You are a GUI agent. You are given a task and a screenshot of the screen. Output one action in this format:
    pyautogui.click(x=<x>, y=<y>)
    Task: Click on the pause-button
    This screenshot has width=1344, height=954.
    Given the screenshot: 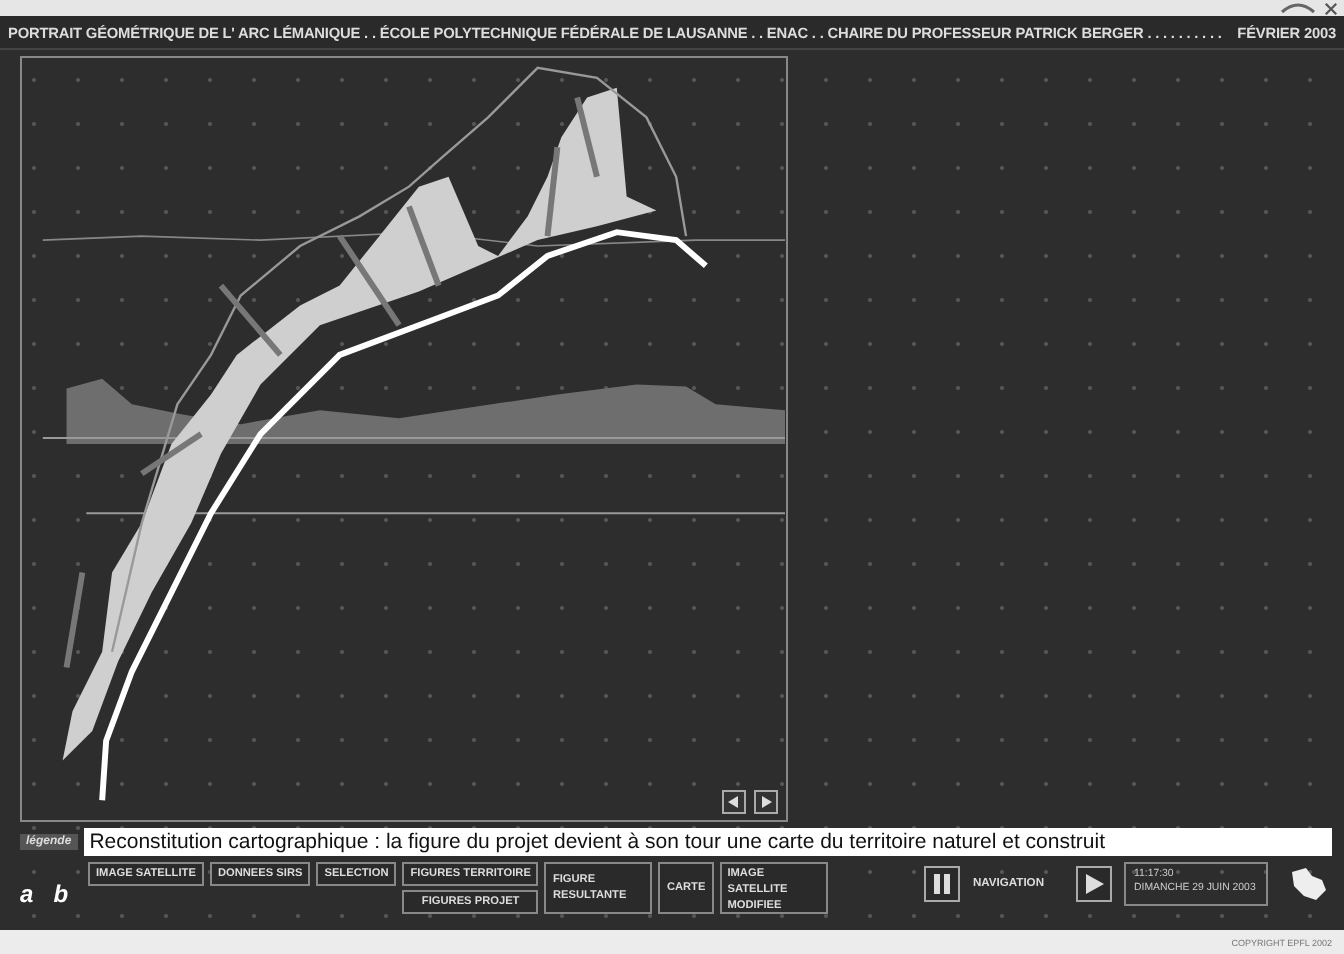 What is the action you would take?
    pyautogui.click(x=942, y=884)
    